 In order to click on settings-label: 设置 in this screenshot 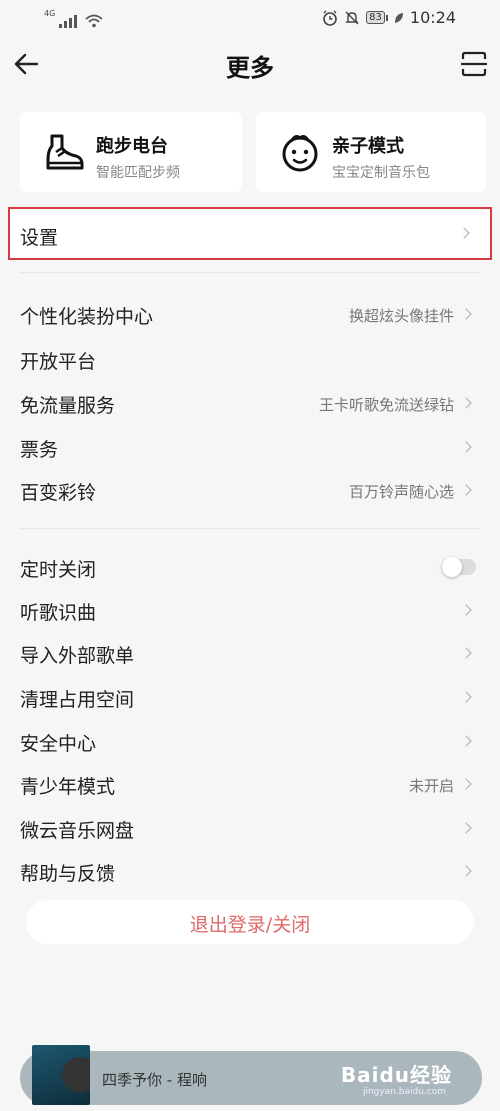, I will do `click(39, 238)`.